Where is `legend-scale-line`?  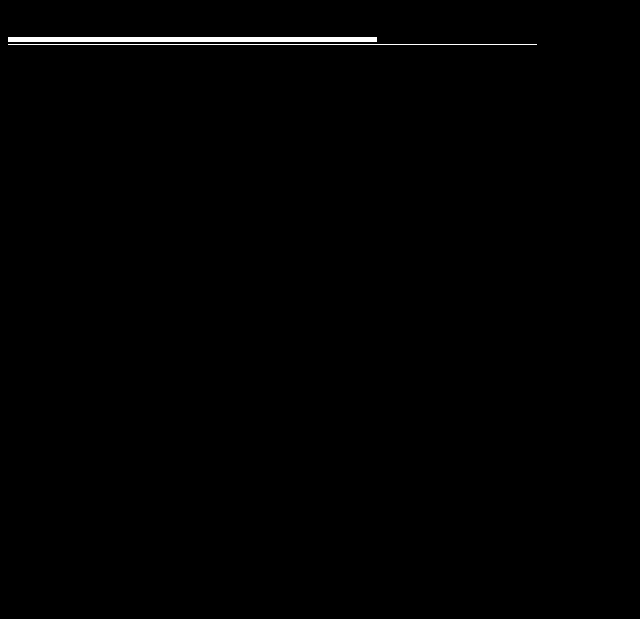
legend-scale-line is located at coordinates (449, 606).